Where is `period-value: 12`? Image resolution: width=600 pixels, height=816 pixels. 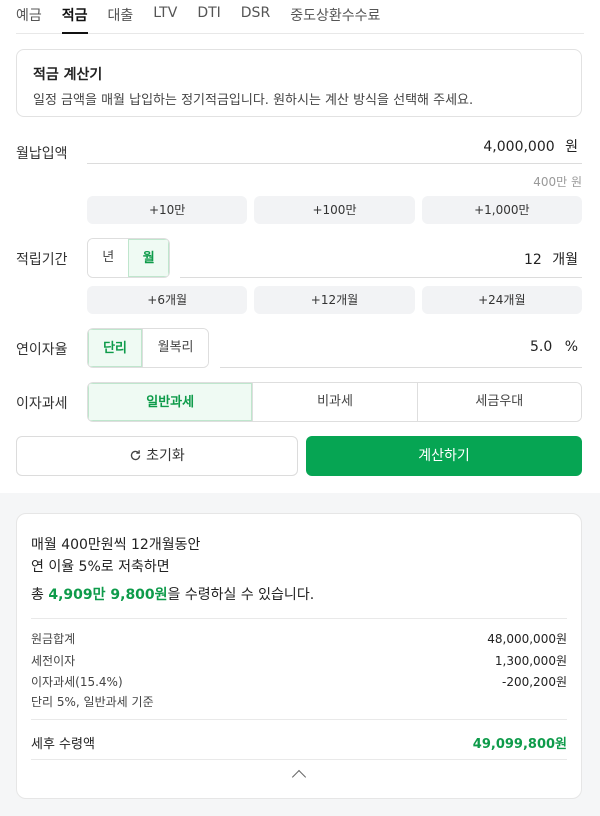
period-value: 12 is located at coordinates (532, 260).